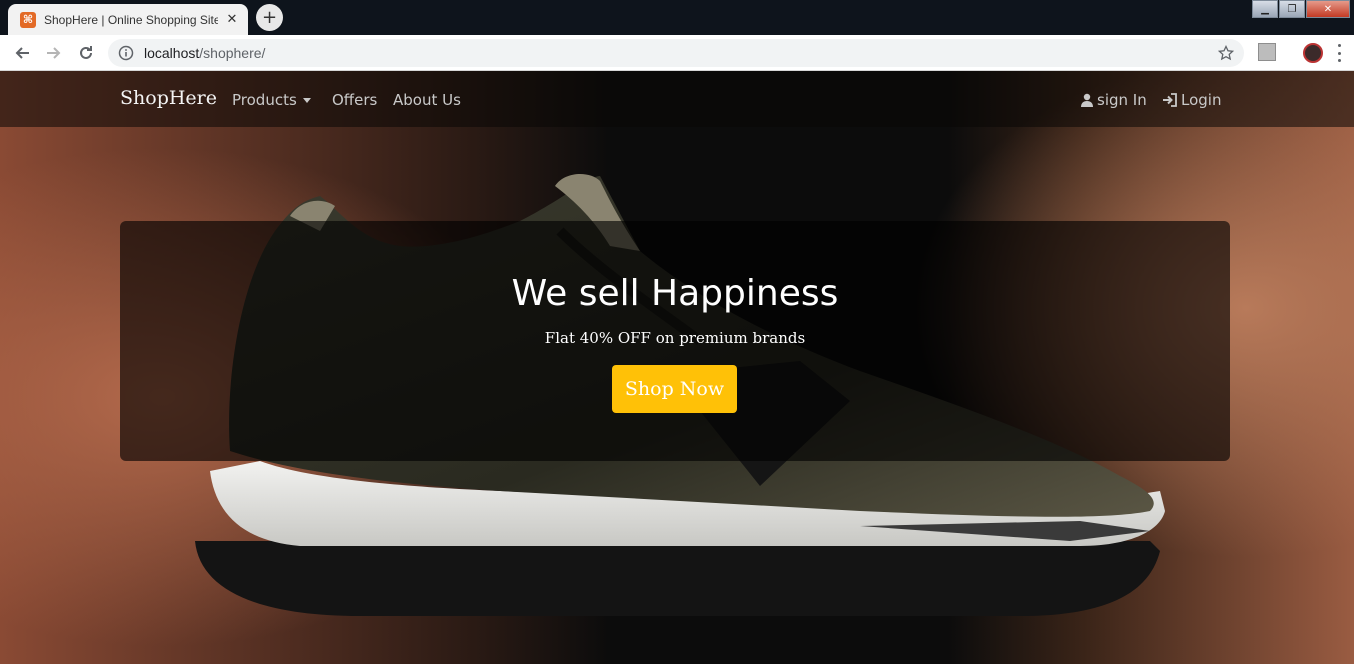 This screenshot has width=1354, height=664. I want to click on reload-icon, so click(86, 52).